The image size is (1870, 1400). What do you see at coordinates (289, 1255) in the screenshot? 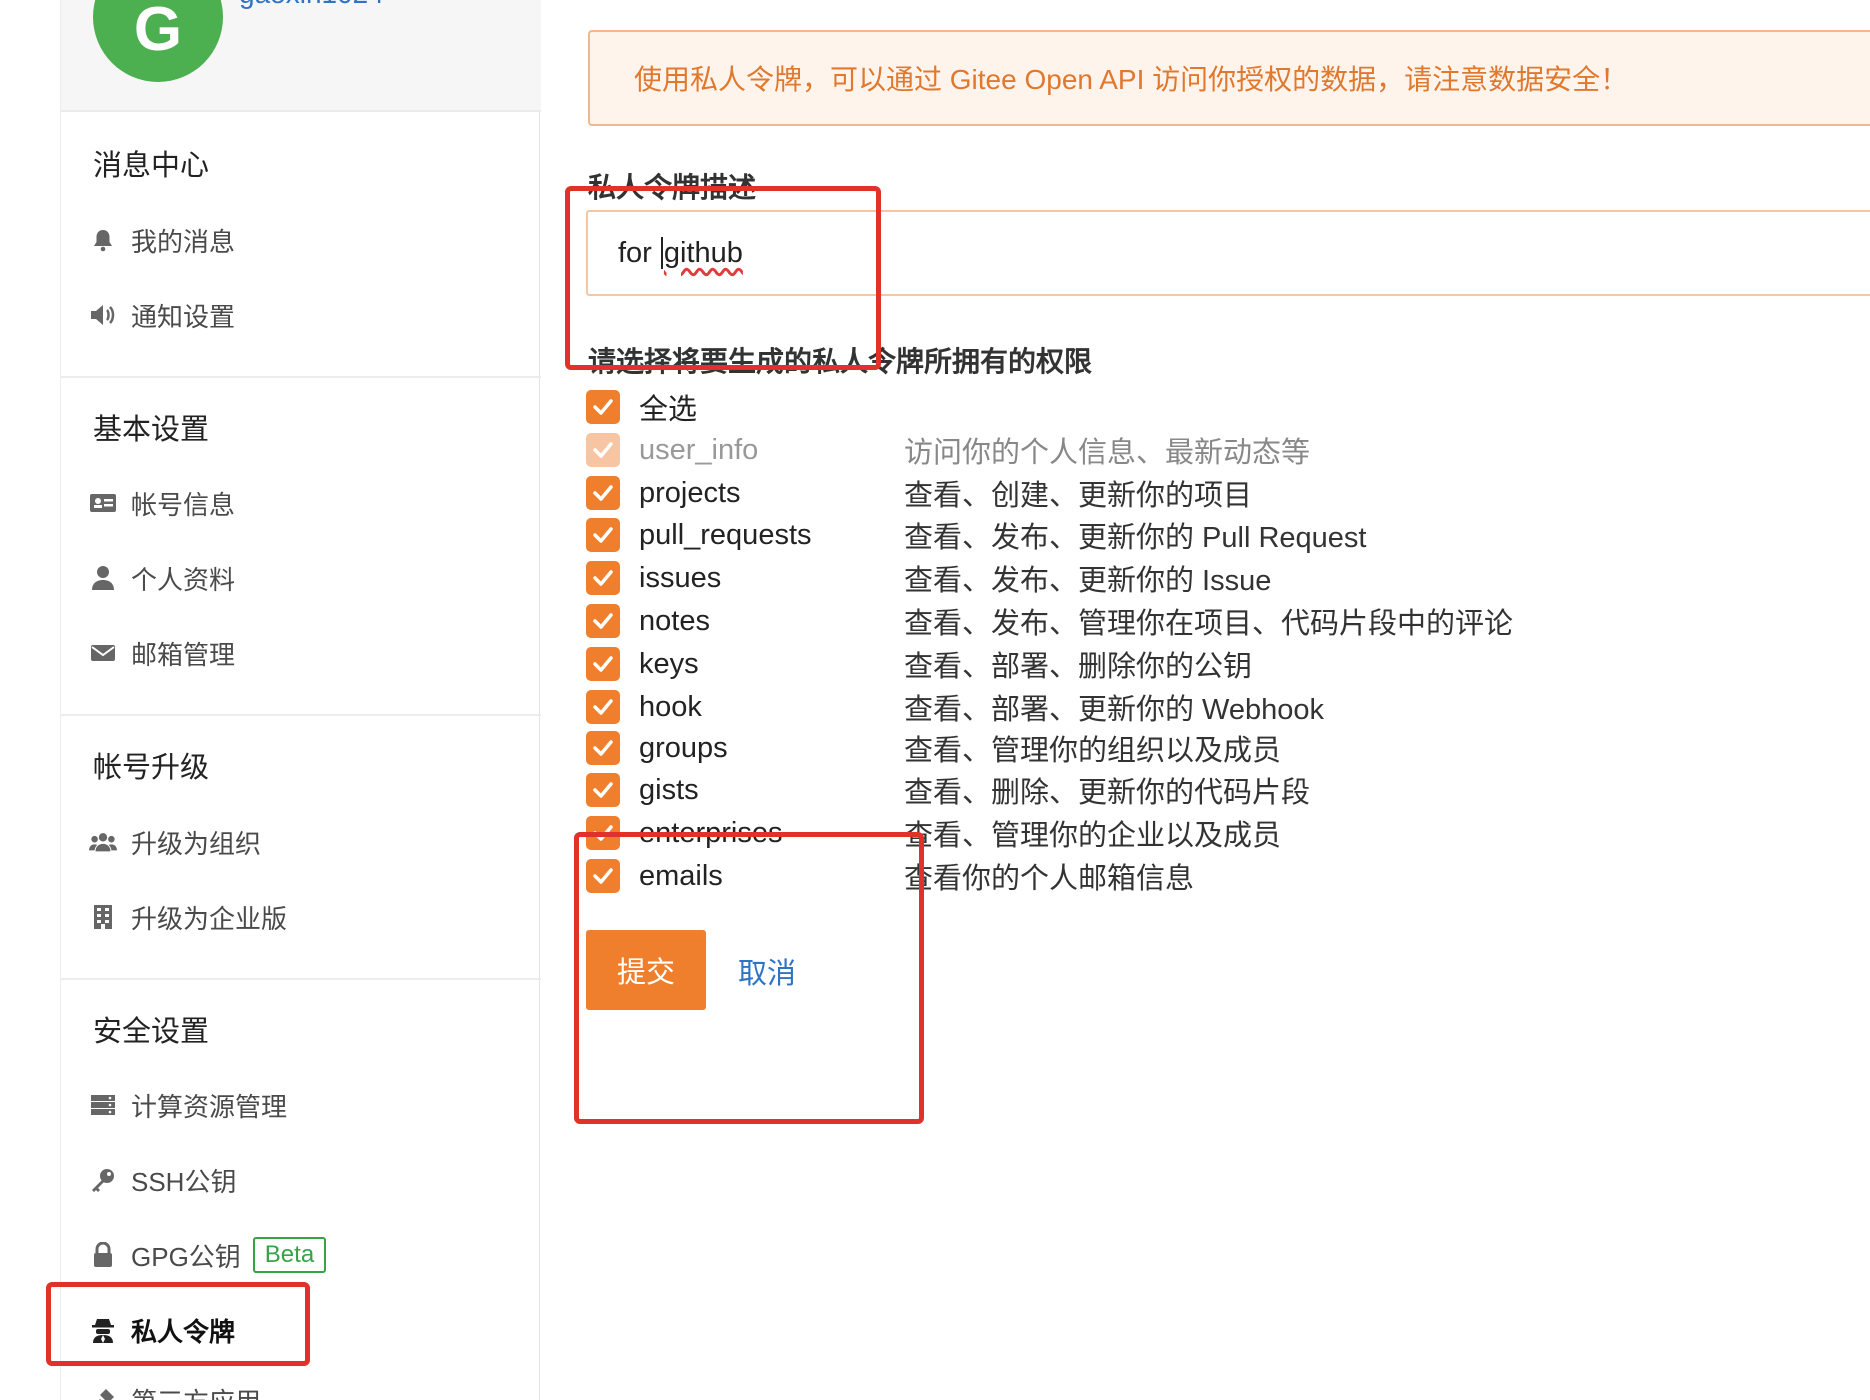
I see `beta-badge: Beta` at bounding box center [289, 1255].